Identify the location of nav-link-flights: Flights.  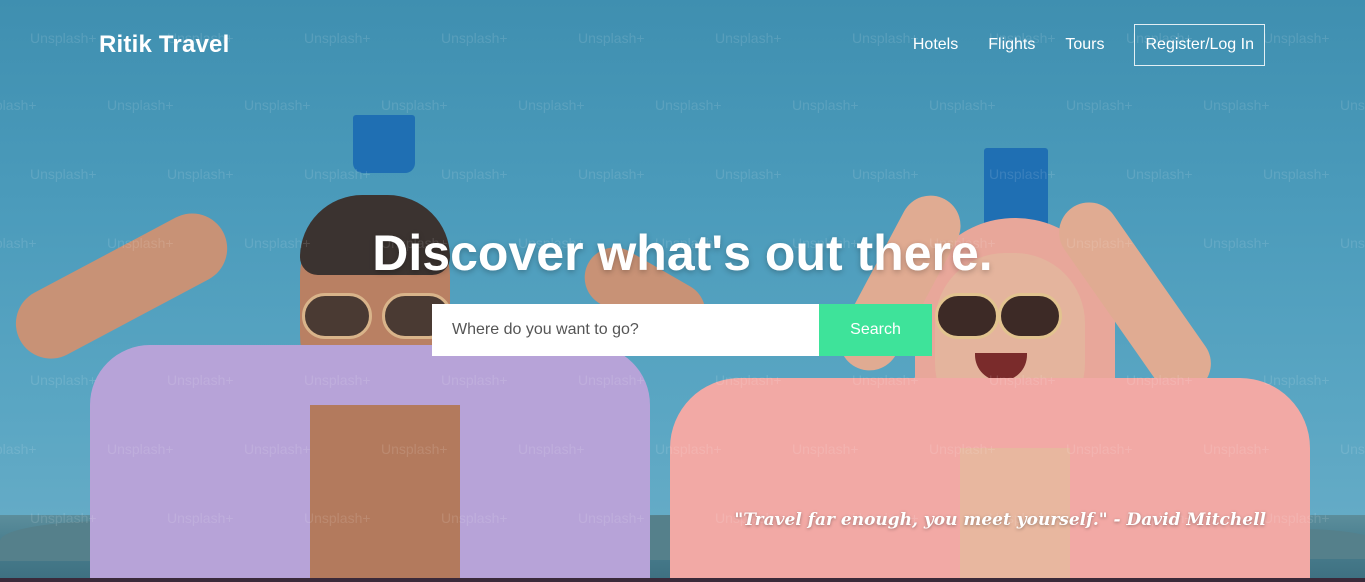
(1011, 45).